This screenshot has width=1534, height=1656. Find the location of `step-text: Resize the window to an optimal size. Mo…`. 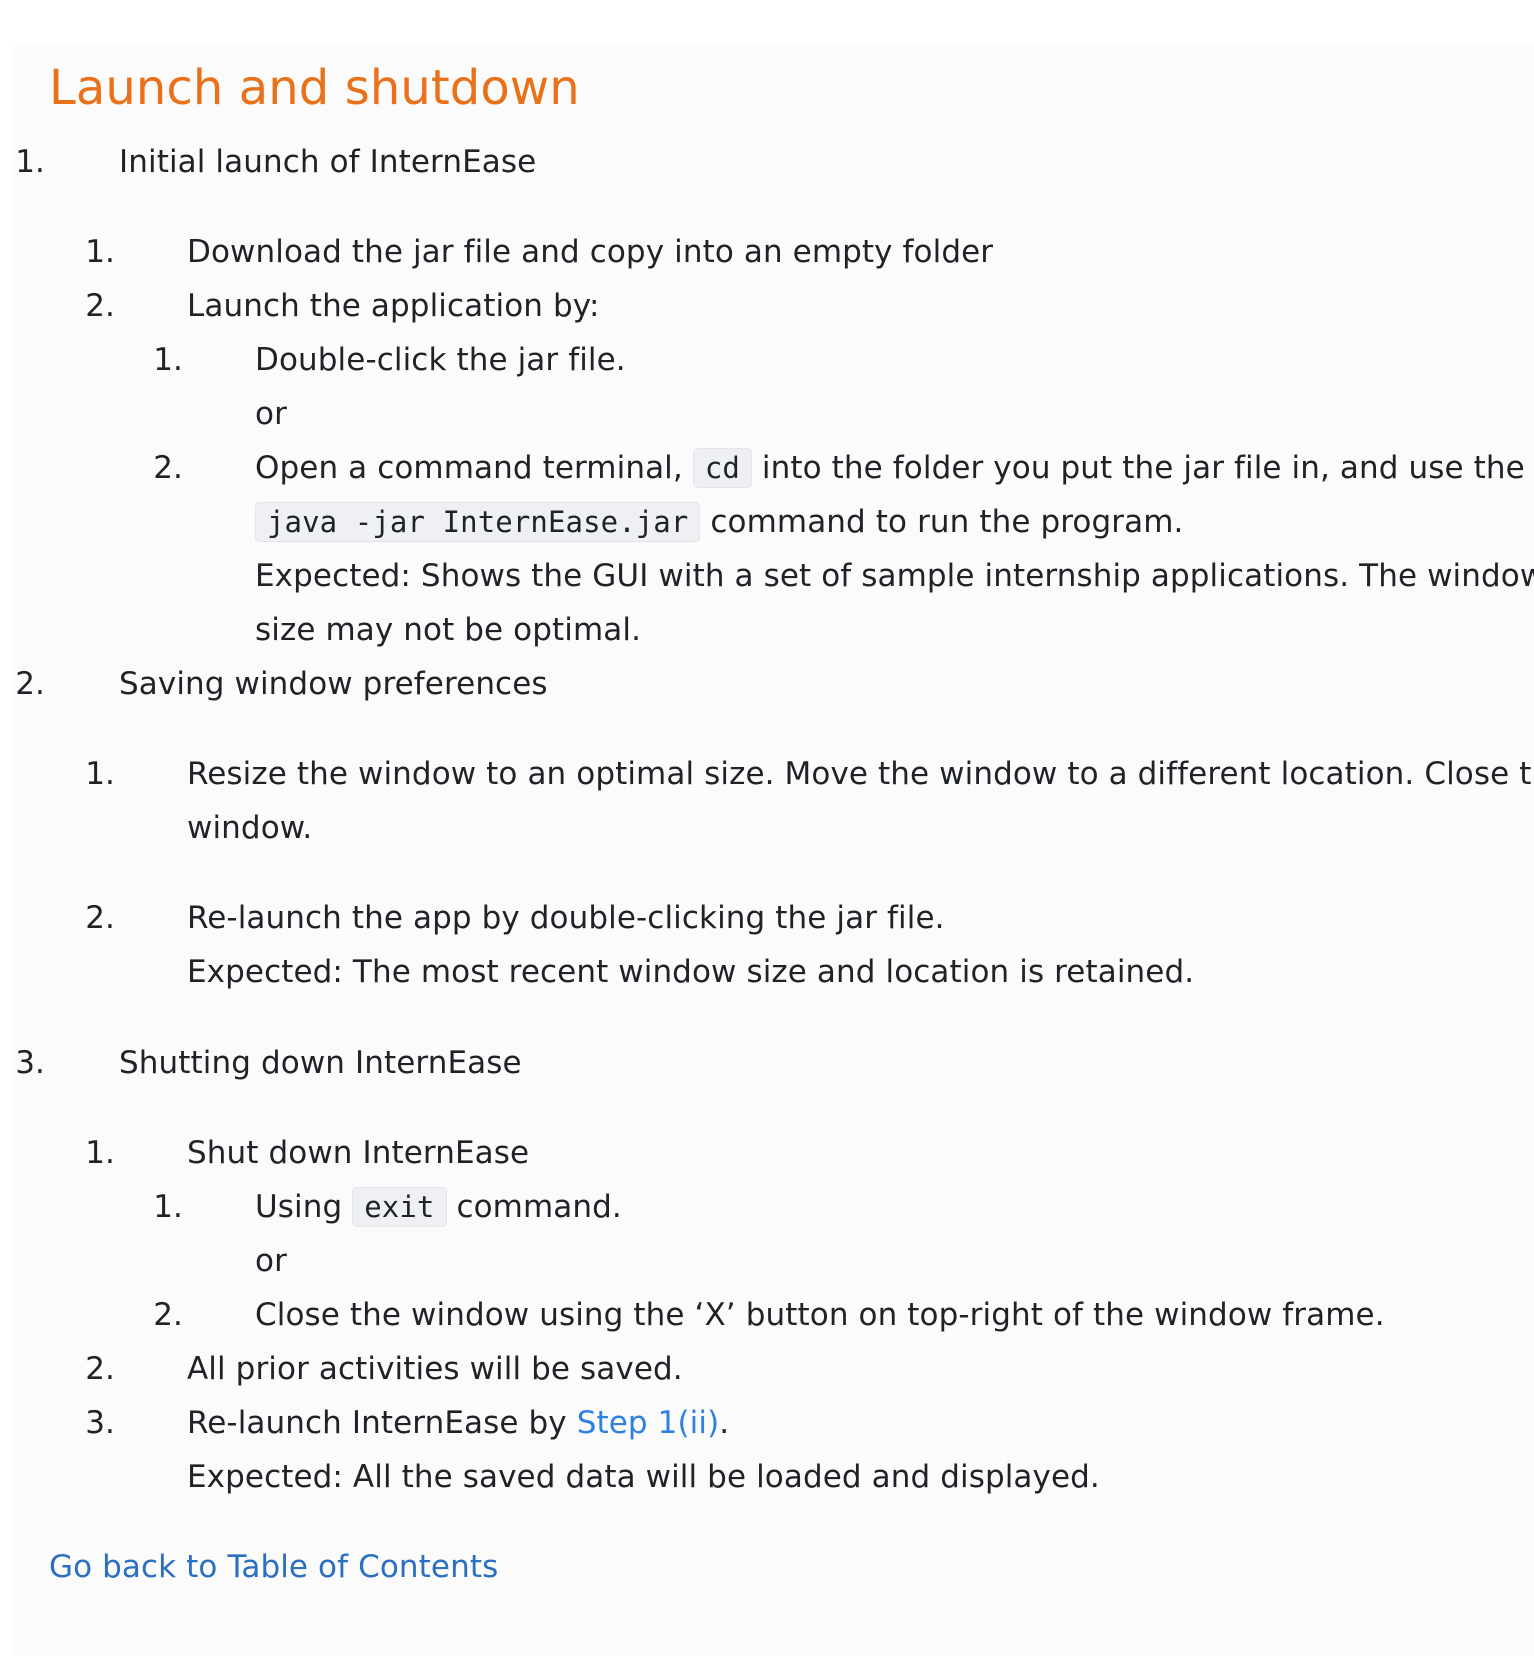

step-text: Resize the window to an optimal size. Mo… is located at coordinates (860, 774).